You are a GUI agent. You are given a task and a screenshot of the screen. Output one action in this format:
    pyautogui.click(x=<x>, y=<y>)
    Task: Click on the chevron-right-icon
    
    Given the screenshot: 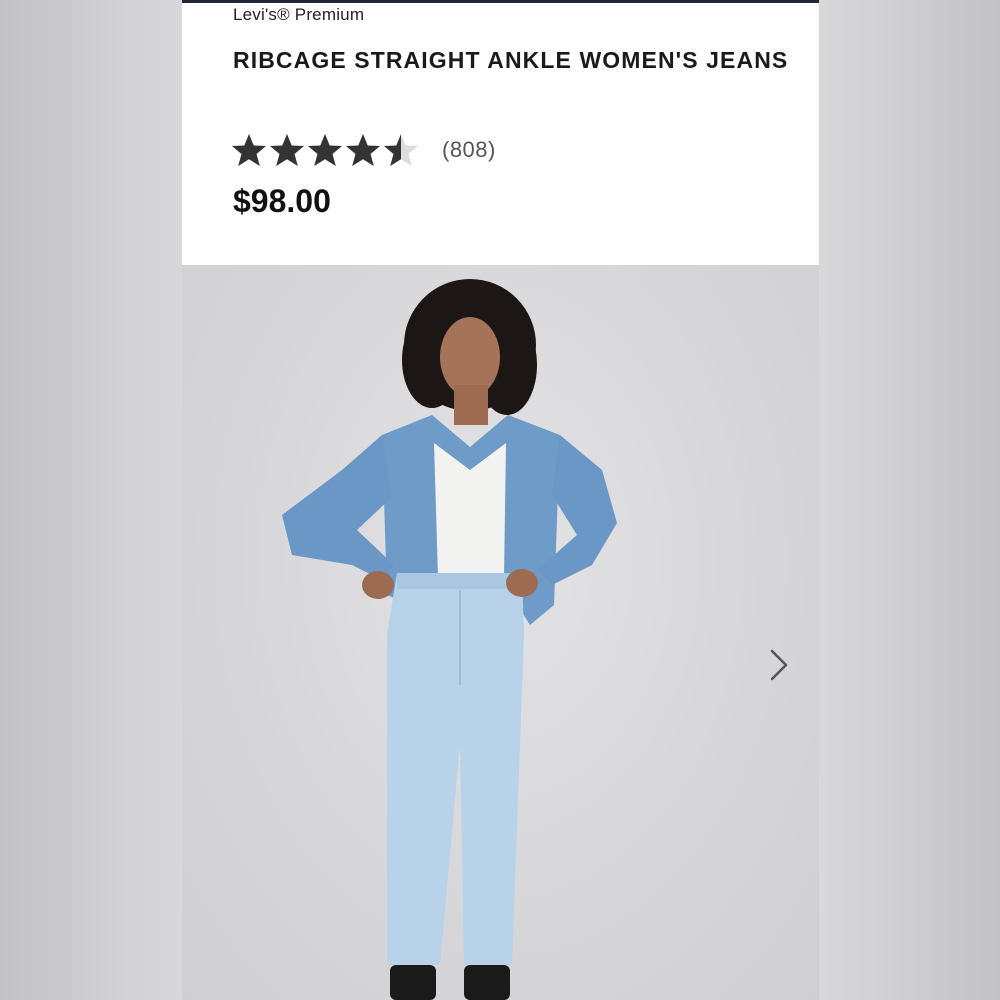 What is the action you would take?
    pyautogui.click(x=779, y=665)
    